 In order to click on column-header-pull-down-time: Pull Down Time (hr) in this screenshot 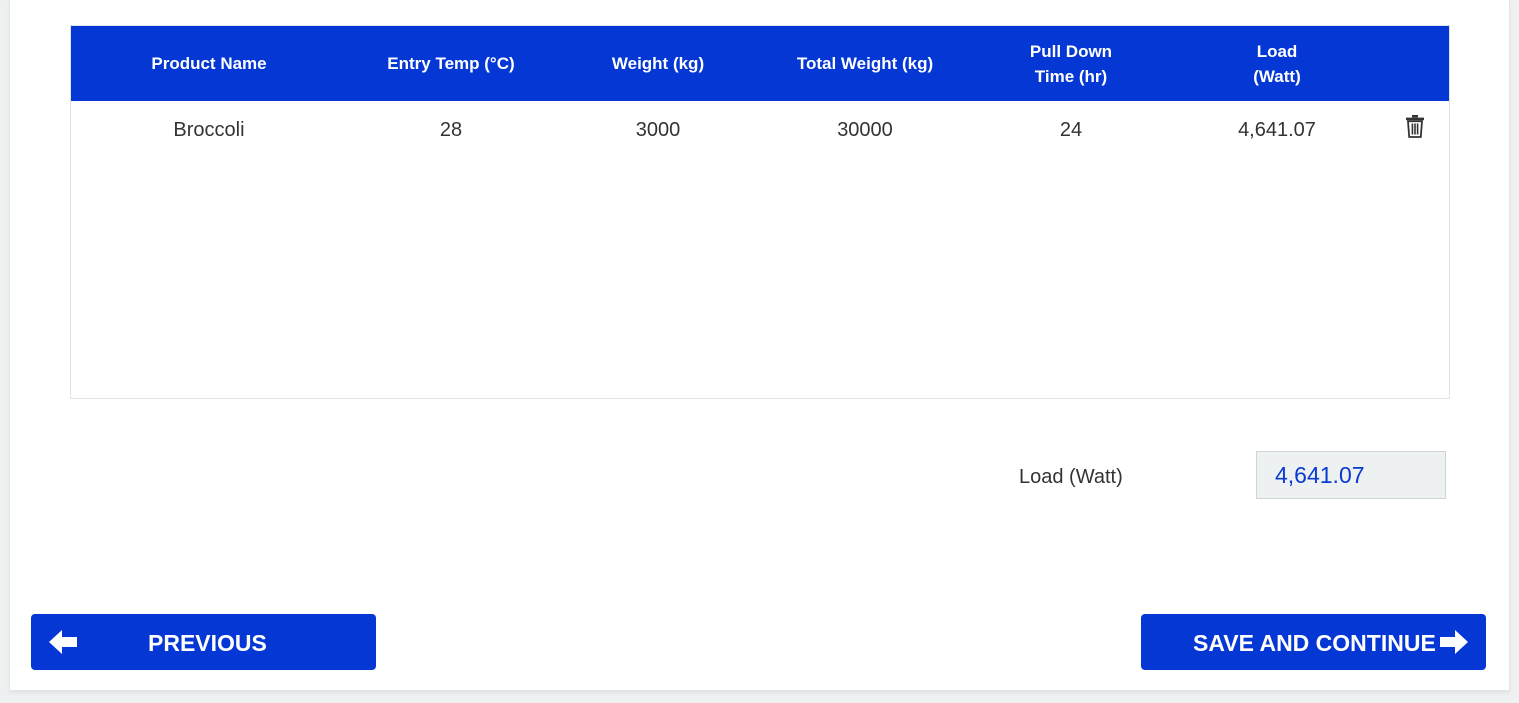, I will do `click(1071, 63)`.